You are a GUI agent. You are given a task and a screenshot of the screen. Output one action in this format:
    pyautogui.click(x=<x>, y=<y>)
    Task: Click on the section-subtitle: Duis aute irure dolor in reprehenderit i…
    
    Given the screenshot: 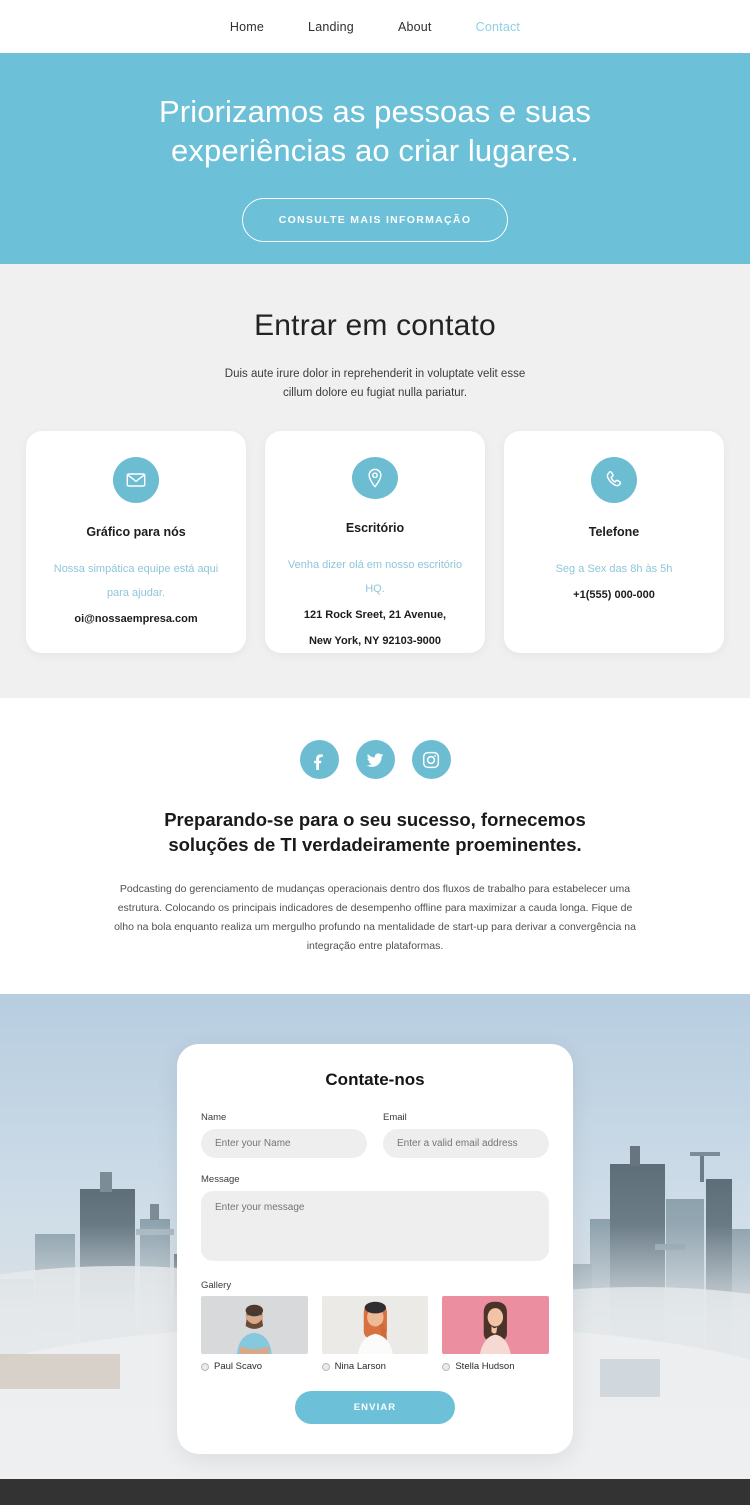 What is the action you would take?
    pyautogui.click(x=375, y=383)
    